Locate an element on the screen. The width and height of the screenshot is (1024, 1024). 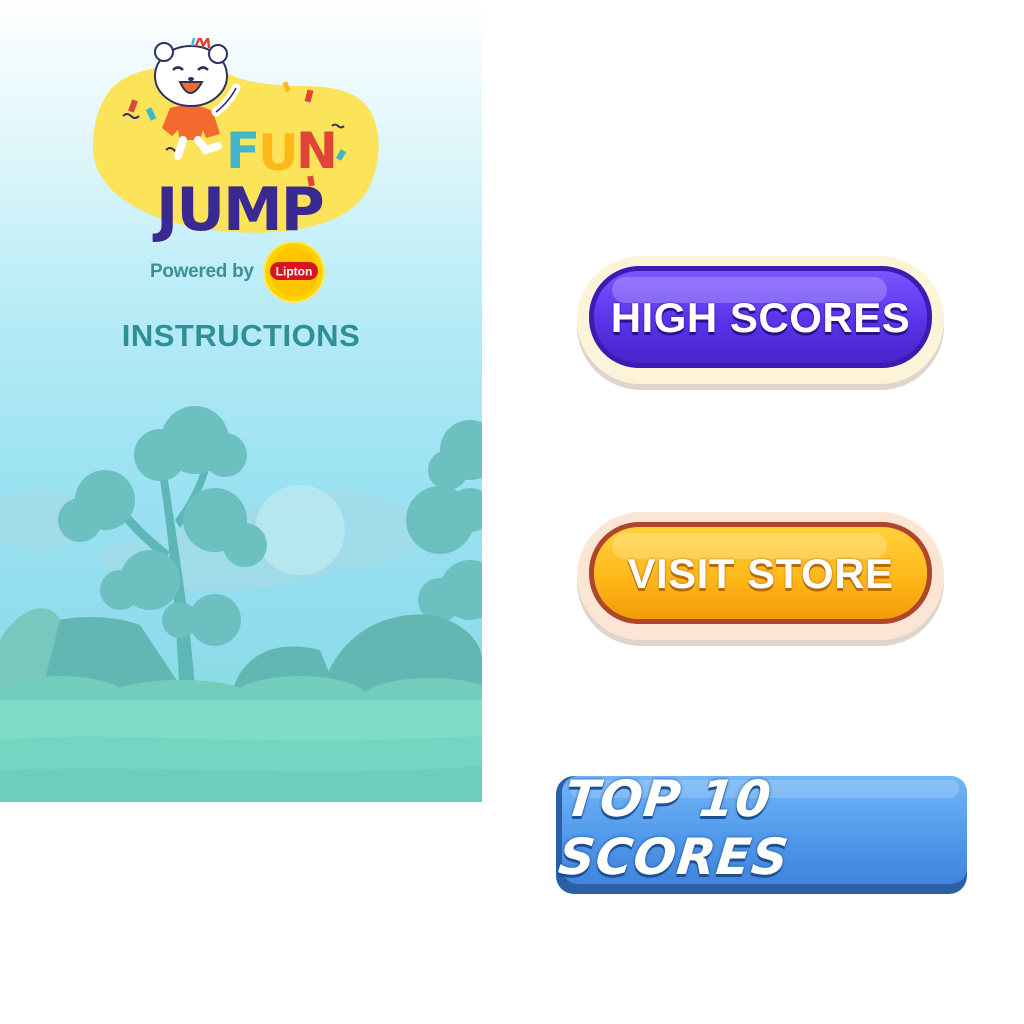
visit-store-button: VISIT STORE is located at coordinates (760, 576).